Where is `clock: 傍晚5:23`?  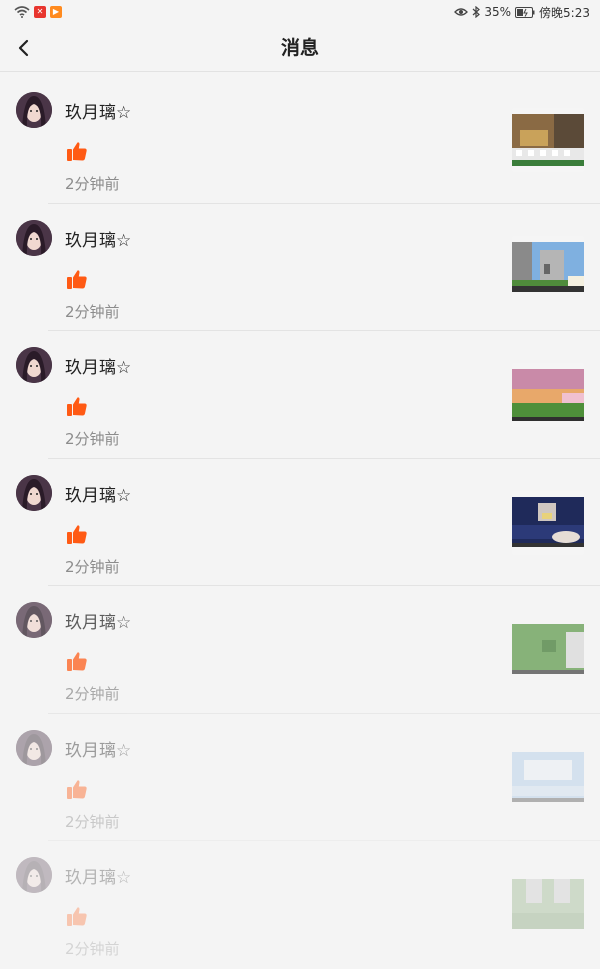 clock: 傍晚5:23 is located at coordinates (564, 12).